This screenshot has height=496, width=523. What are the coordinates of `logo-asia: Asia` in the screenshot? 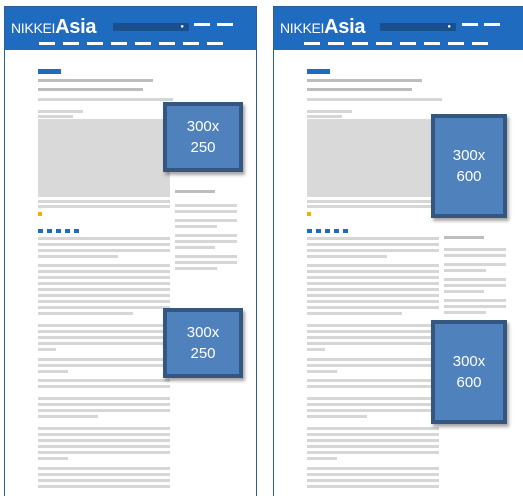 It's located at (345, 27).